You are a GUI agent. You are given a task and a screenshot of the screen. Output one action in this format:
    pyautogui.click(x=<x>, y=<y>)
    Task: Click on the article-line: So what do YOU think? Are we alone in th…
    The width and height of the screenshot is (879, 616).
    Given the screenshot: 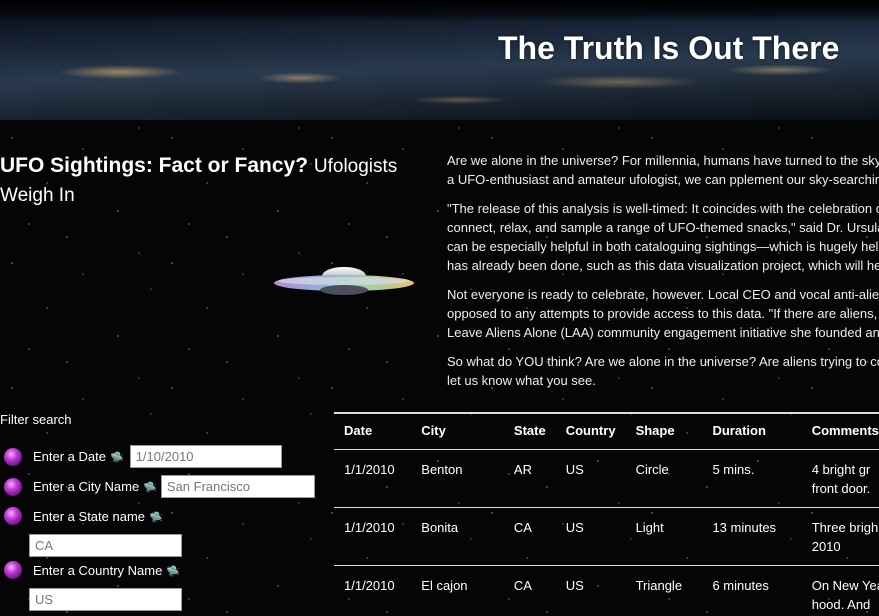 What is the action you would take?
    pyautogui.click(x=663, y=361)
    